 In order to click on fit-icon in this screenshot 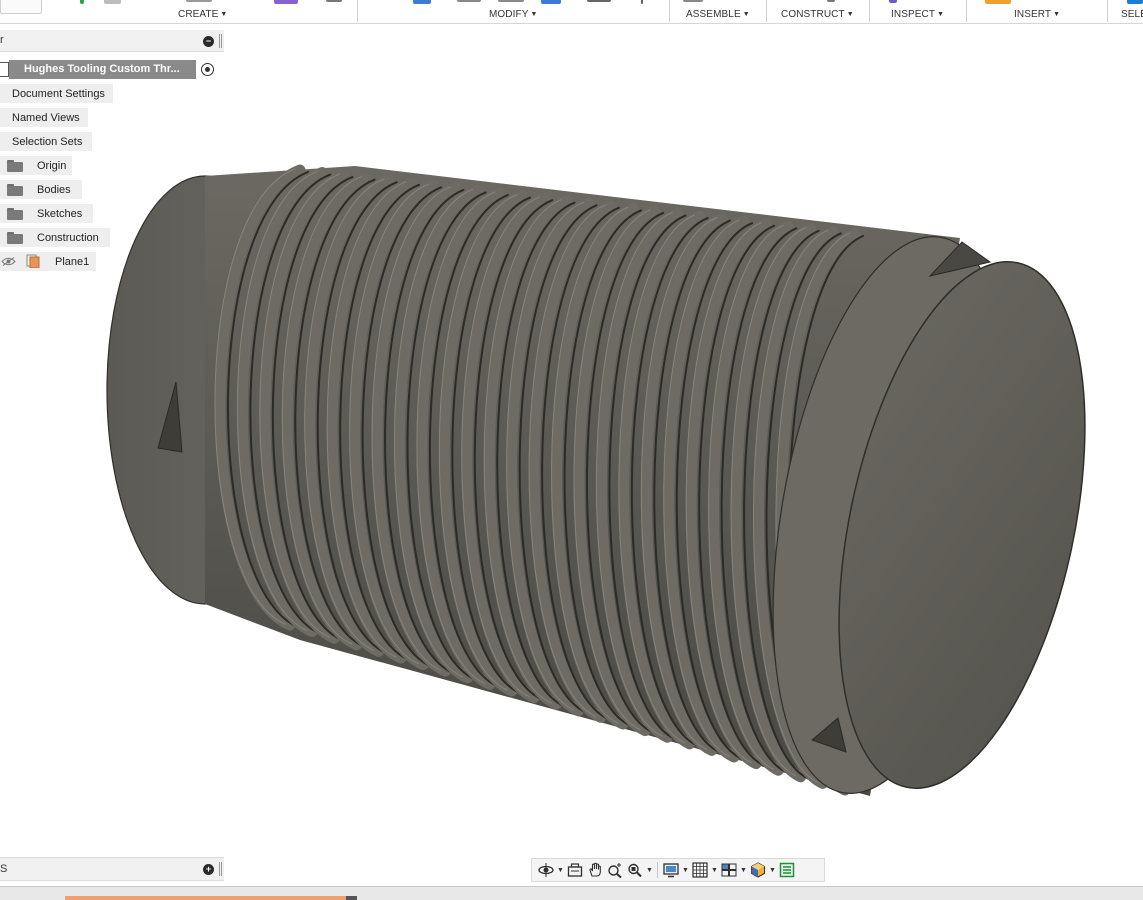, I will do `click(635, 870)`.